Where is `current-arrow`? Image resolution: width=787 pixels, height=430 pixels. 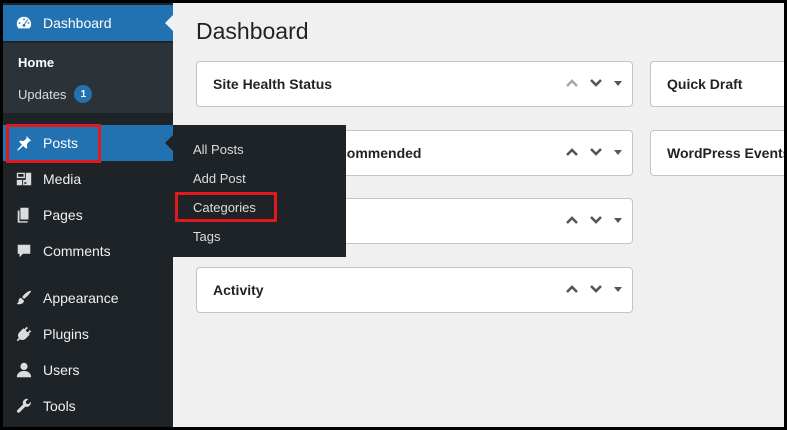
current-arrow is located at coordinates (169, 23).